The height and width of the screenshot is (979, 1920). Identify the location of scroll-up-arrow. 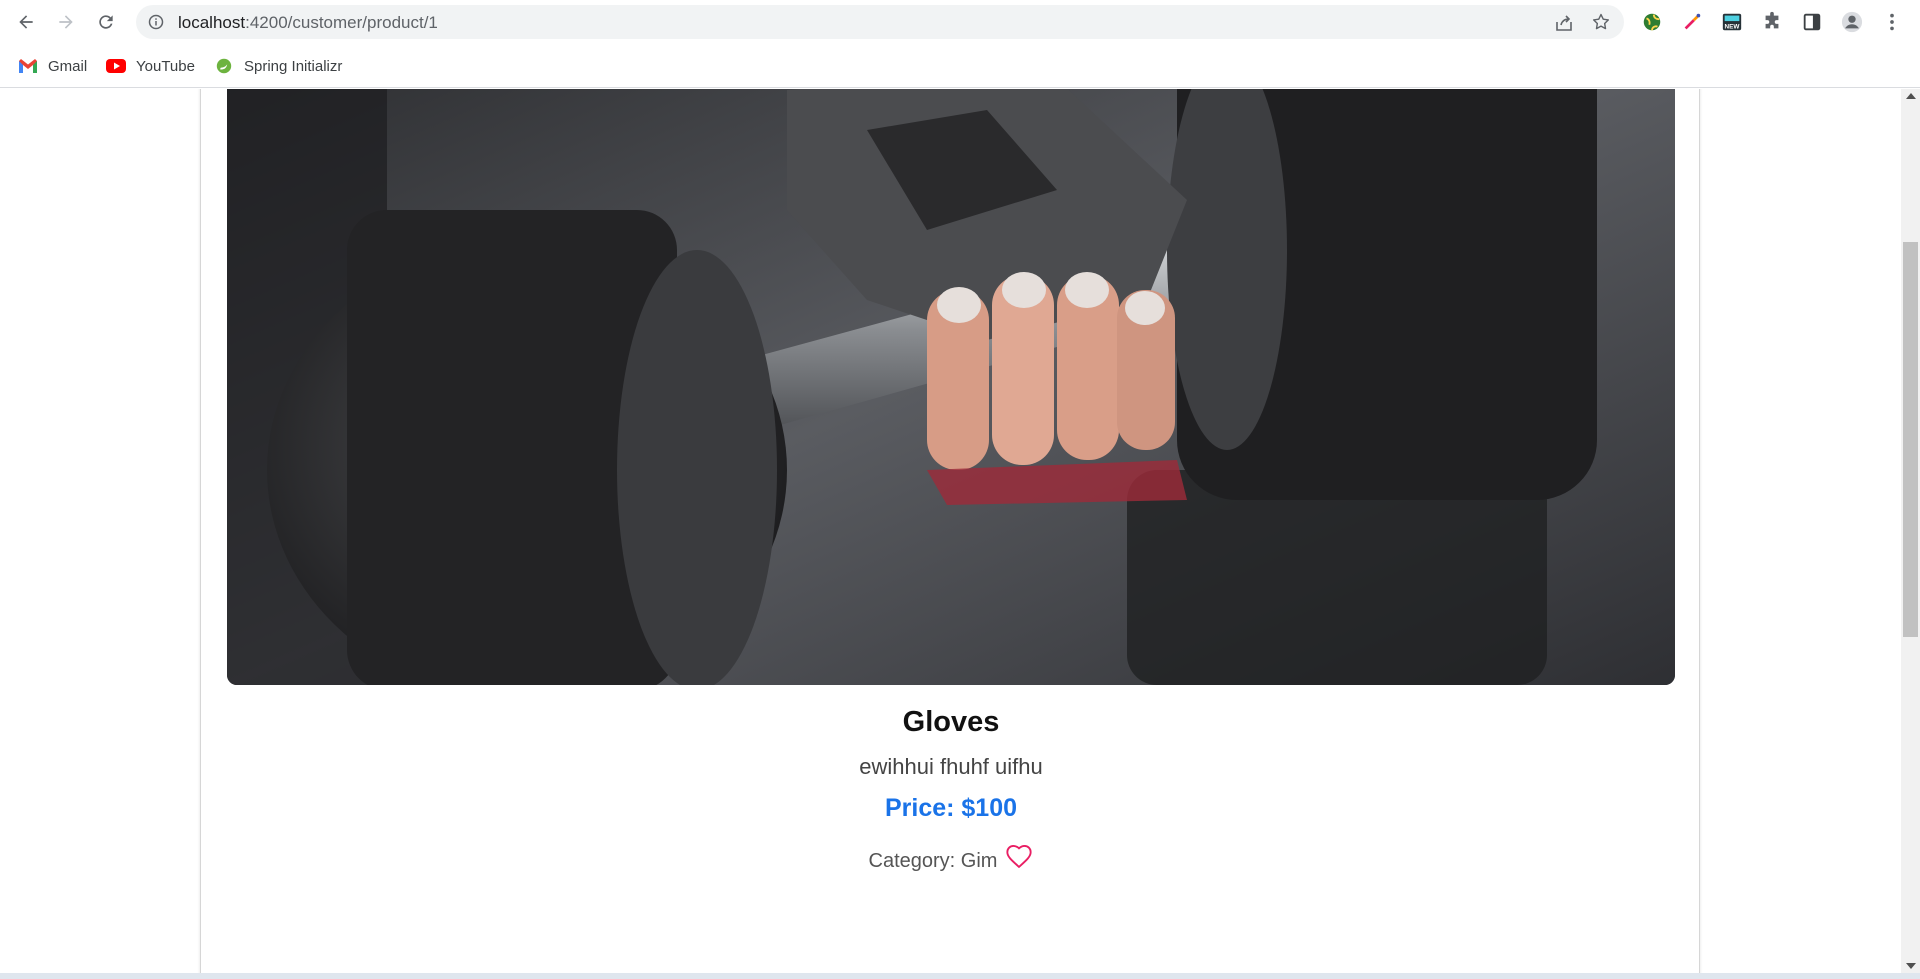
(1911, 96).